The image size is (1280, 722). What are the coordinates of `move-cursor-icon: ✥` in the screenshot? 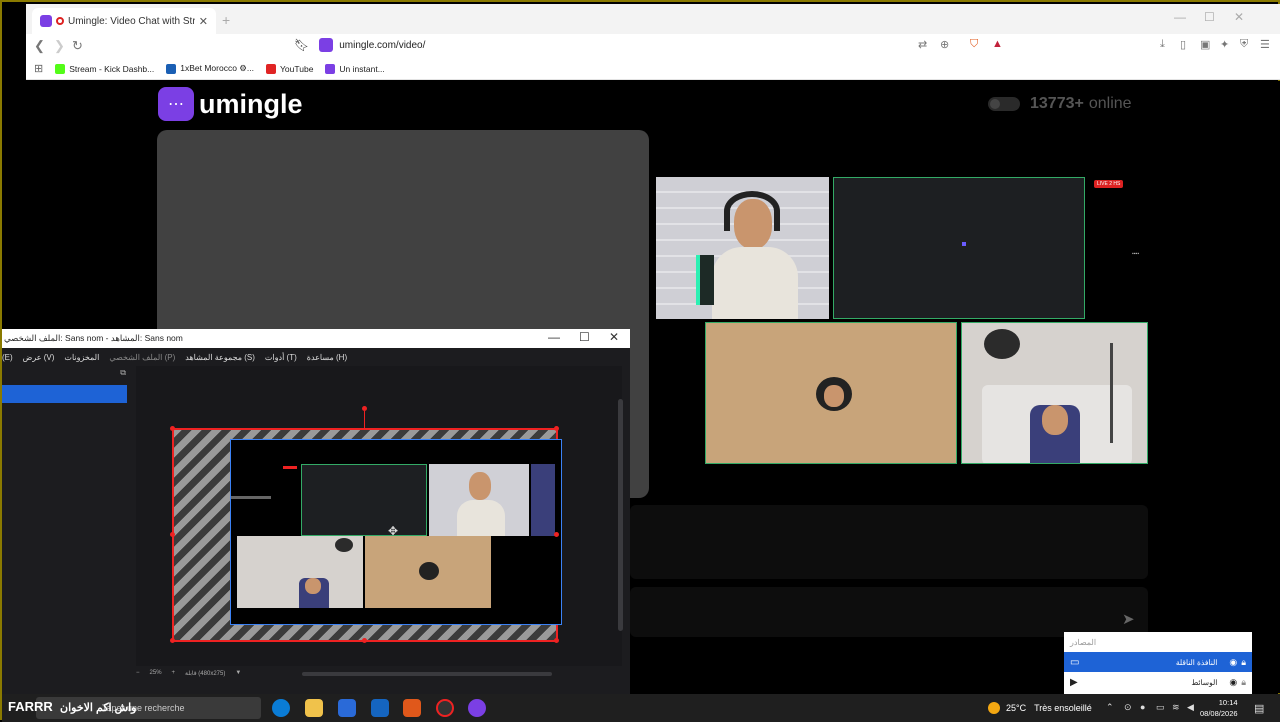 It's located at (393, 531).